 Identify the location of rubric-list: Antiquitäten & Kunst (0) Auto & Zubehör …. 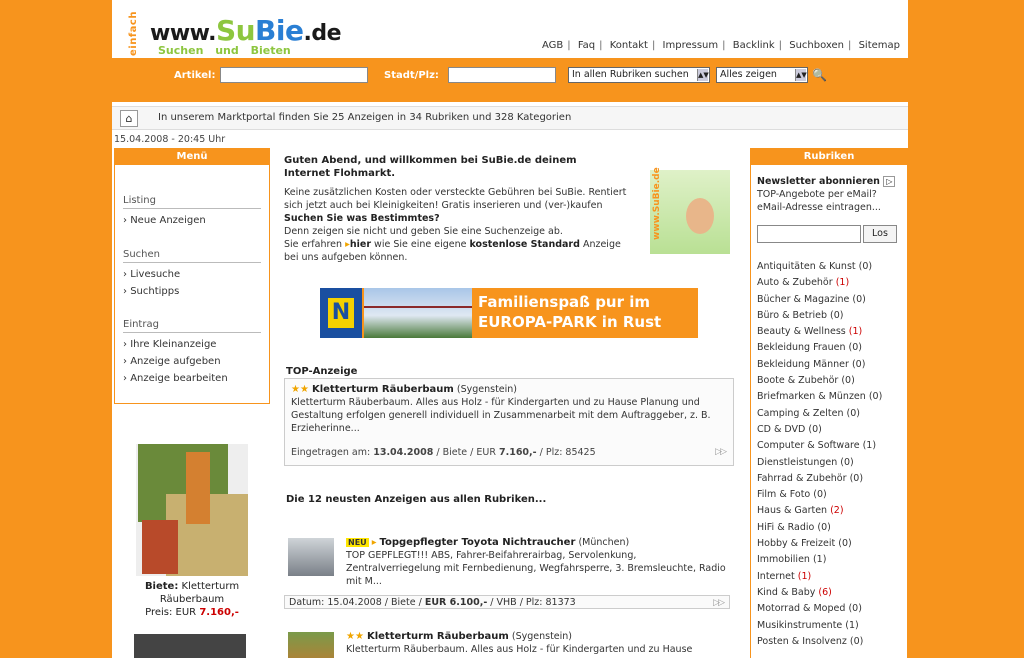
(830, 454).